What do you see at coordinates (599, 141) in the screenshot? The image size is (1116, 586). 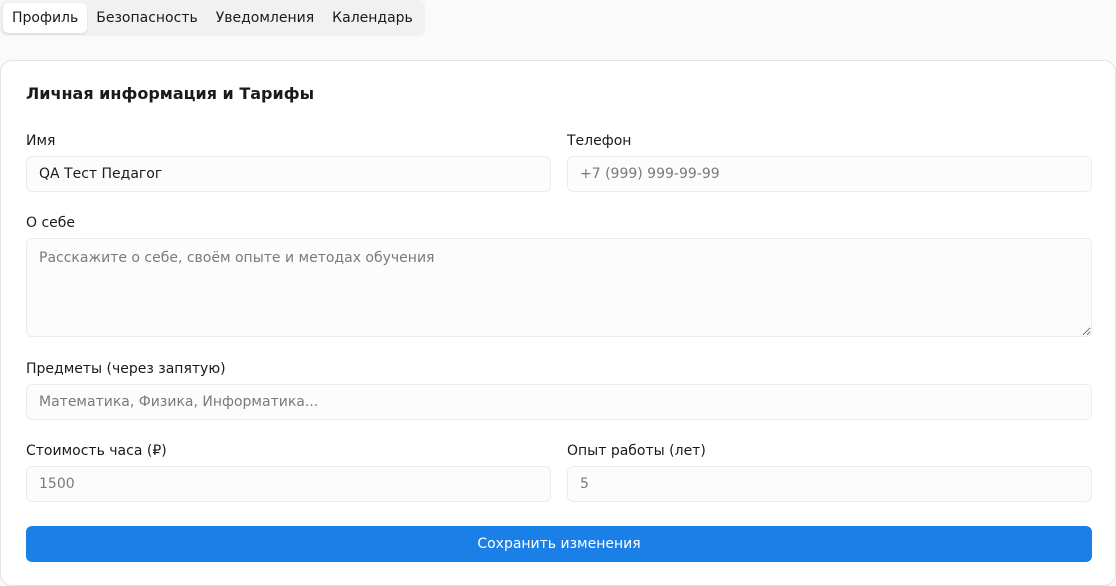 I see `phone-label: Телефон` at bounding box center [599, 141].